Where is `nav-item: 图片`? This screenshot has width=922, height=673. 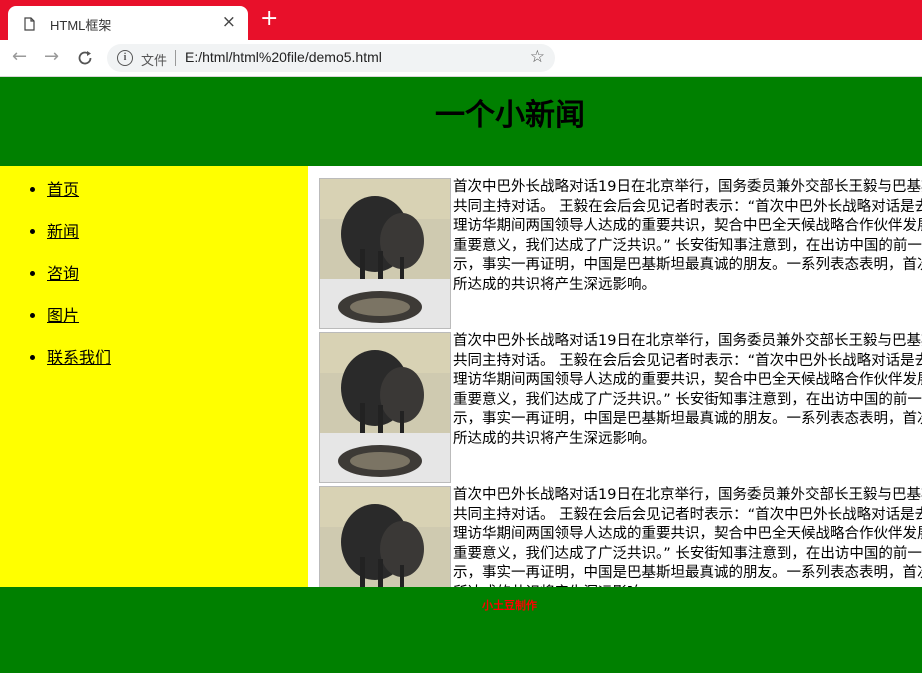
nav-item: 图片 is located at coordinates (79, 323).